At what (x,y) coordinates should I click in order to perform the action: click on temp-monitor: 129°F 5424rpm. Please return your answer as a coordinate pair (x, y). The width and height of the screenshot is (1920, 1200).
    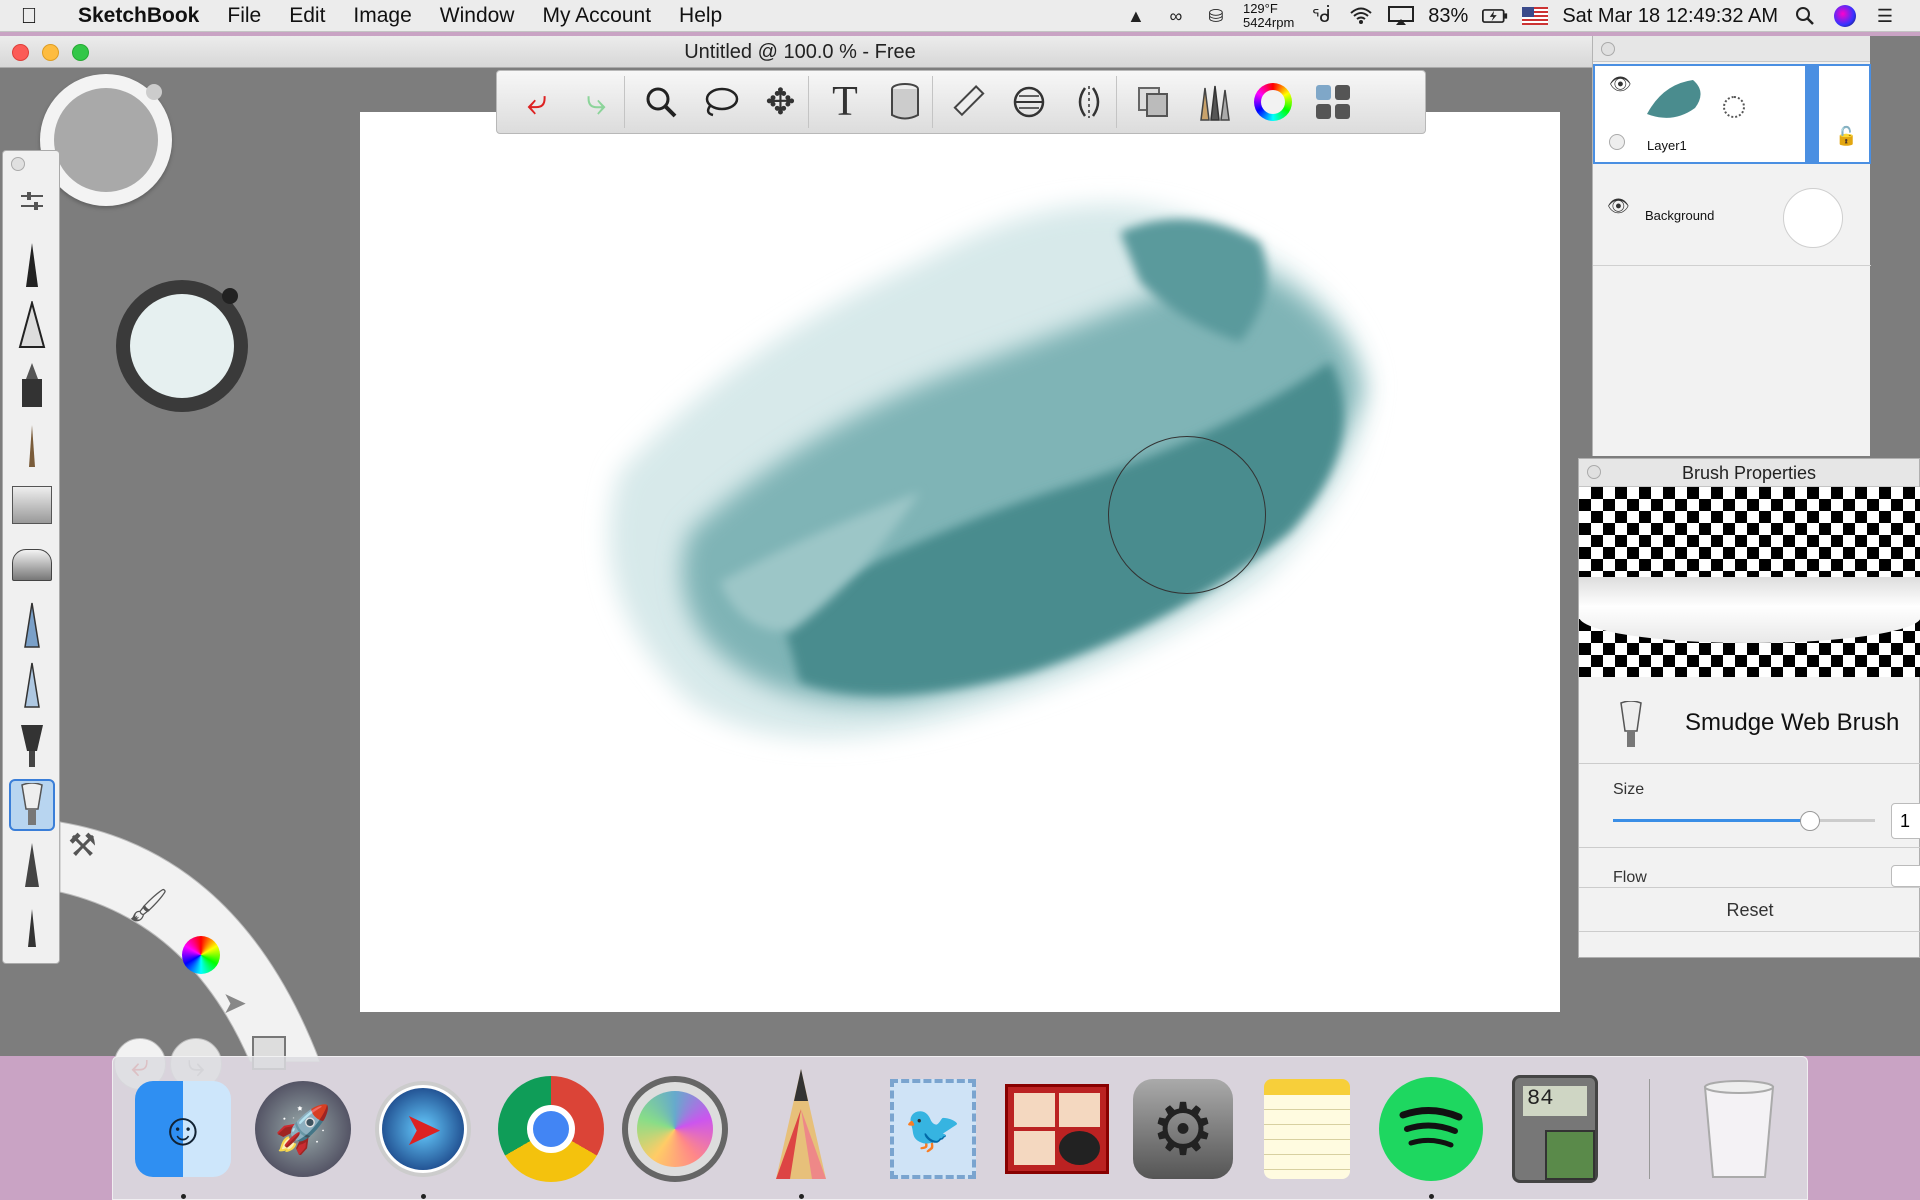
    Looking at the image, I should click on (1268, 16).